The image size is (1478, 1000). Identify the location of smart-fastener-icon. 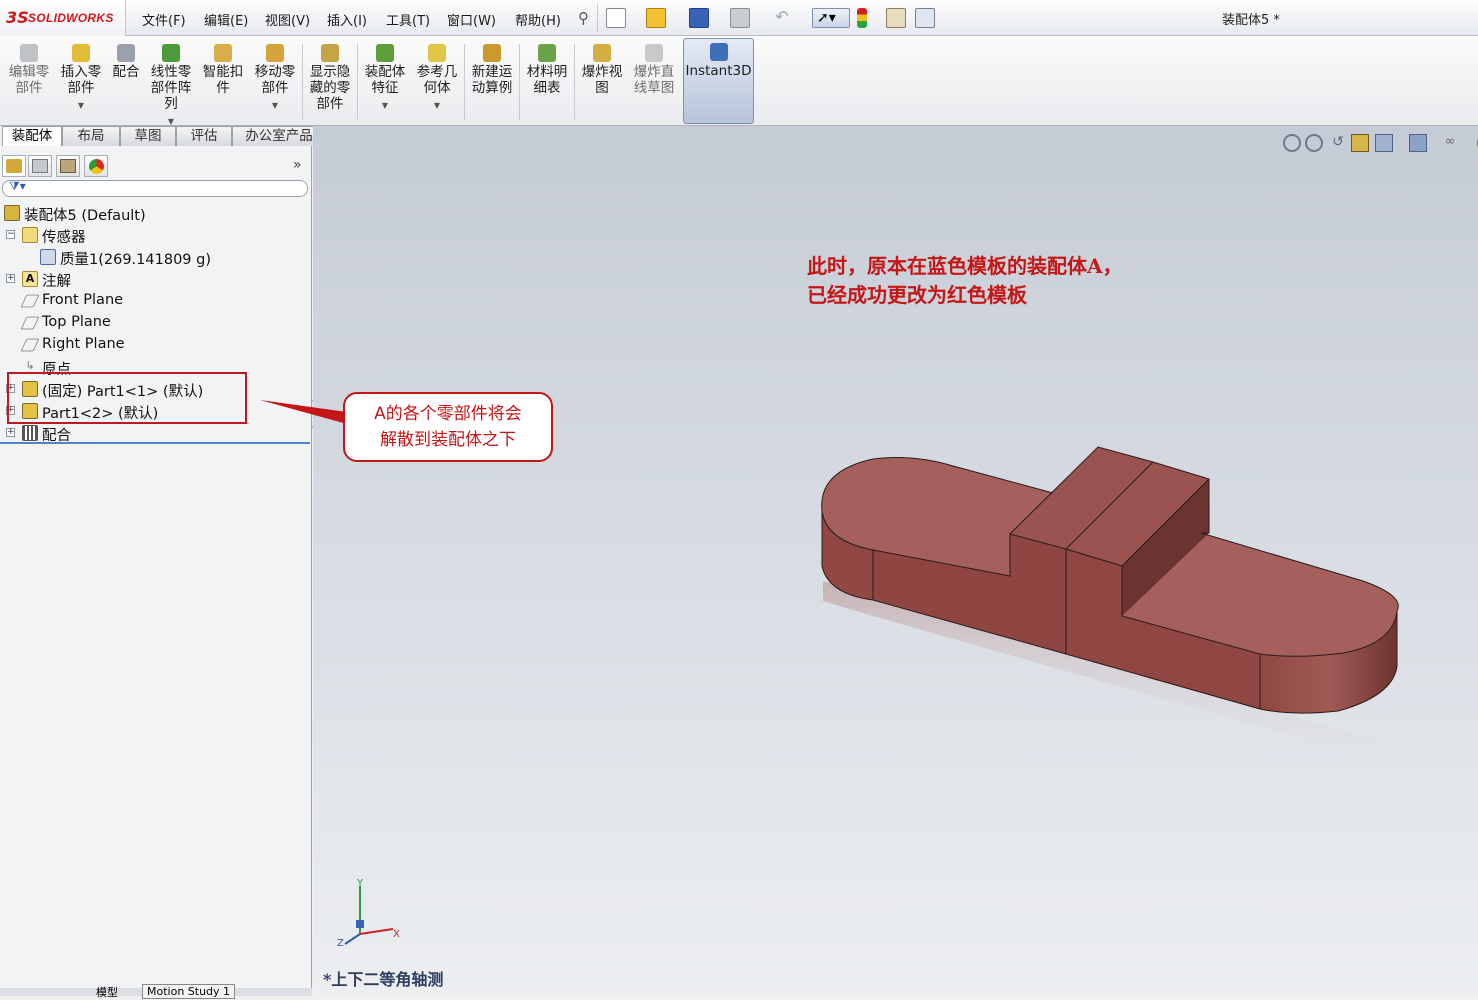
(223, 53).